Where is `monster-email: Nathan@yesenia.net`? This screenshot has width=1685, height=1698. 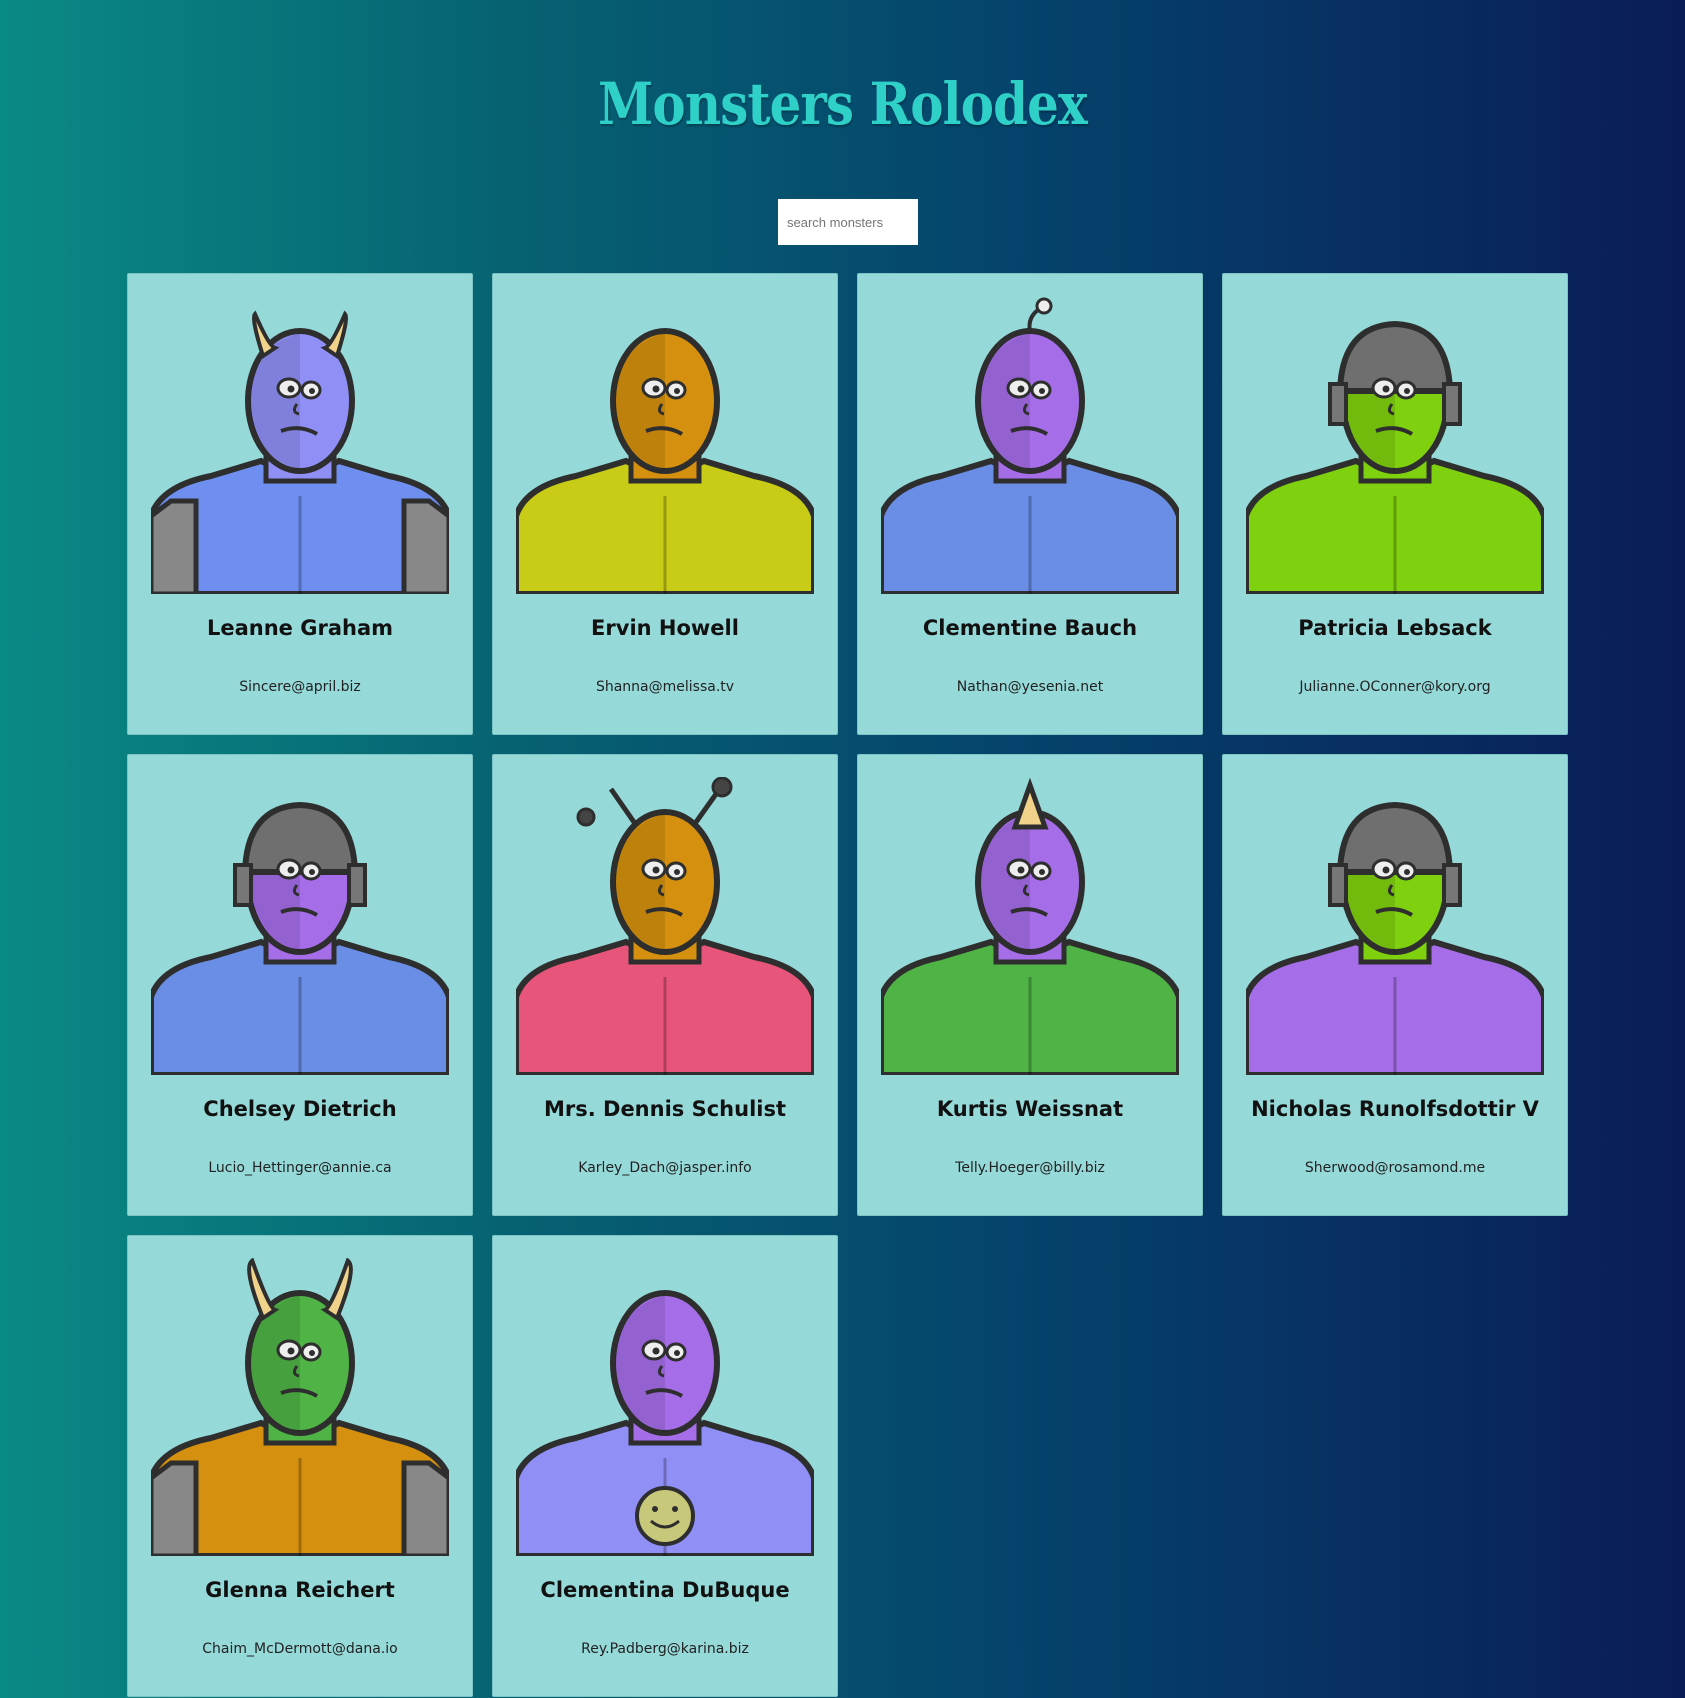 monster-email: Nathan@yesenia.net is located at coordinates (1030, 687).